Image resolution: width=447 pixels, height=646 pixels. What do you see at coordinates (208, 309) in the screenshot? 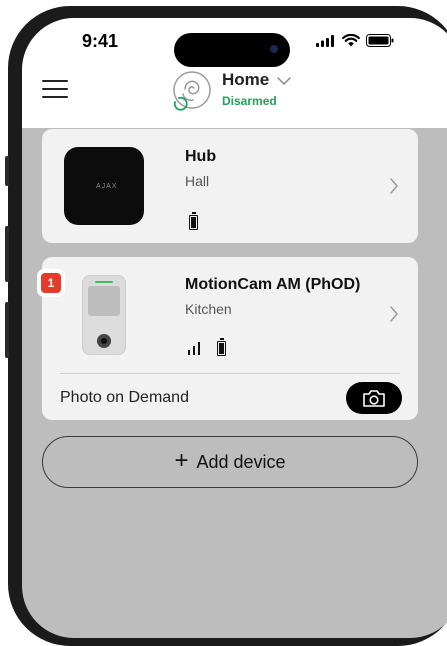
I see `device-room: Kitchen` at bounding box center [208, 309].